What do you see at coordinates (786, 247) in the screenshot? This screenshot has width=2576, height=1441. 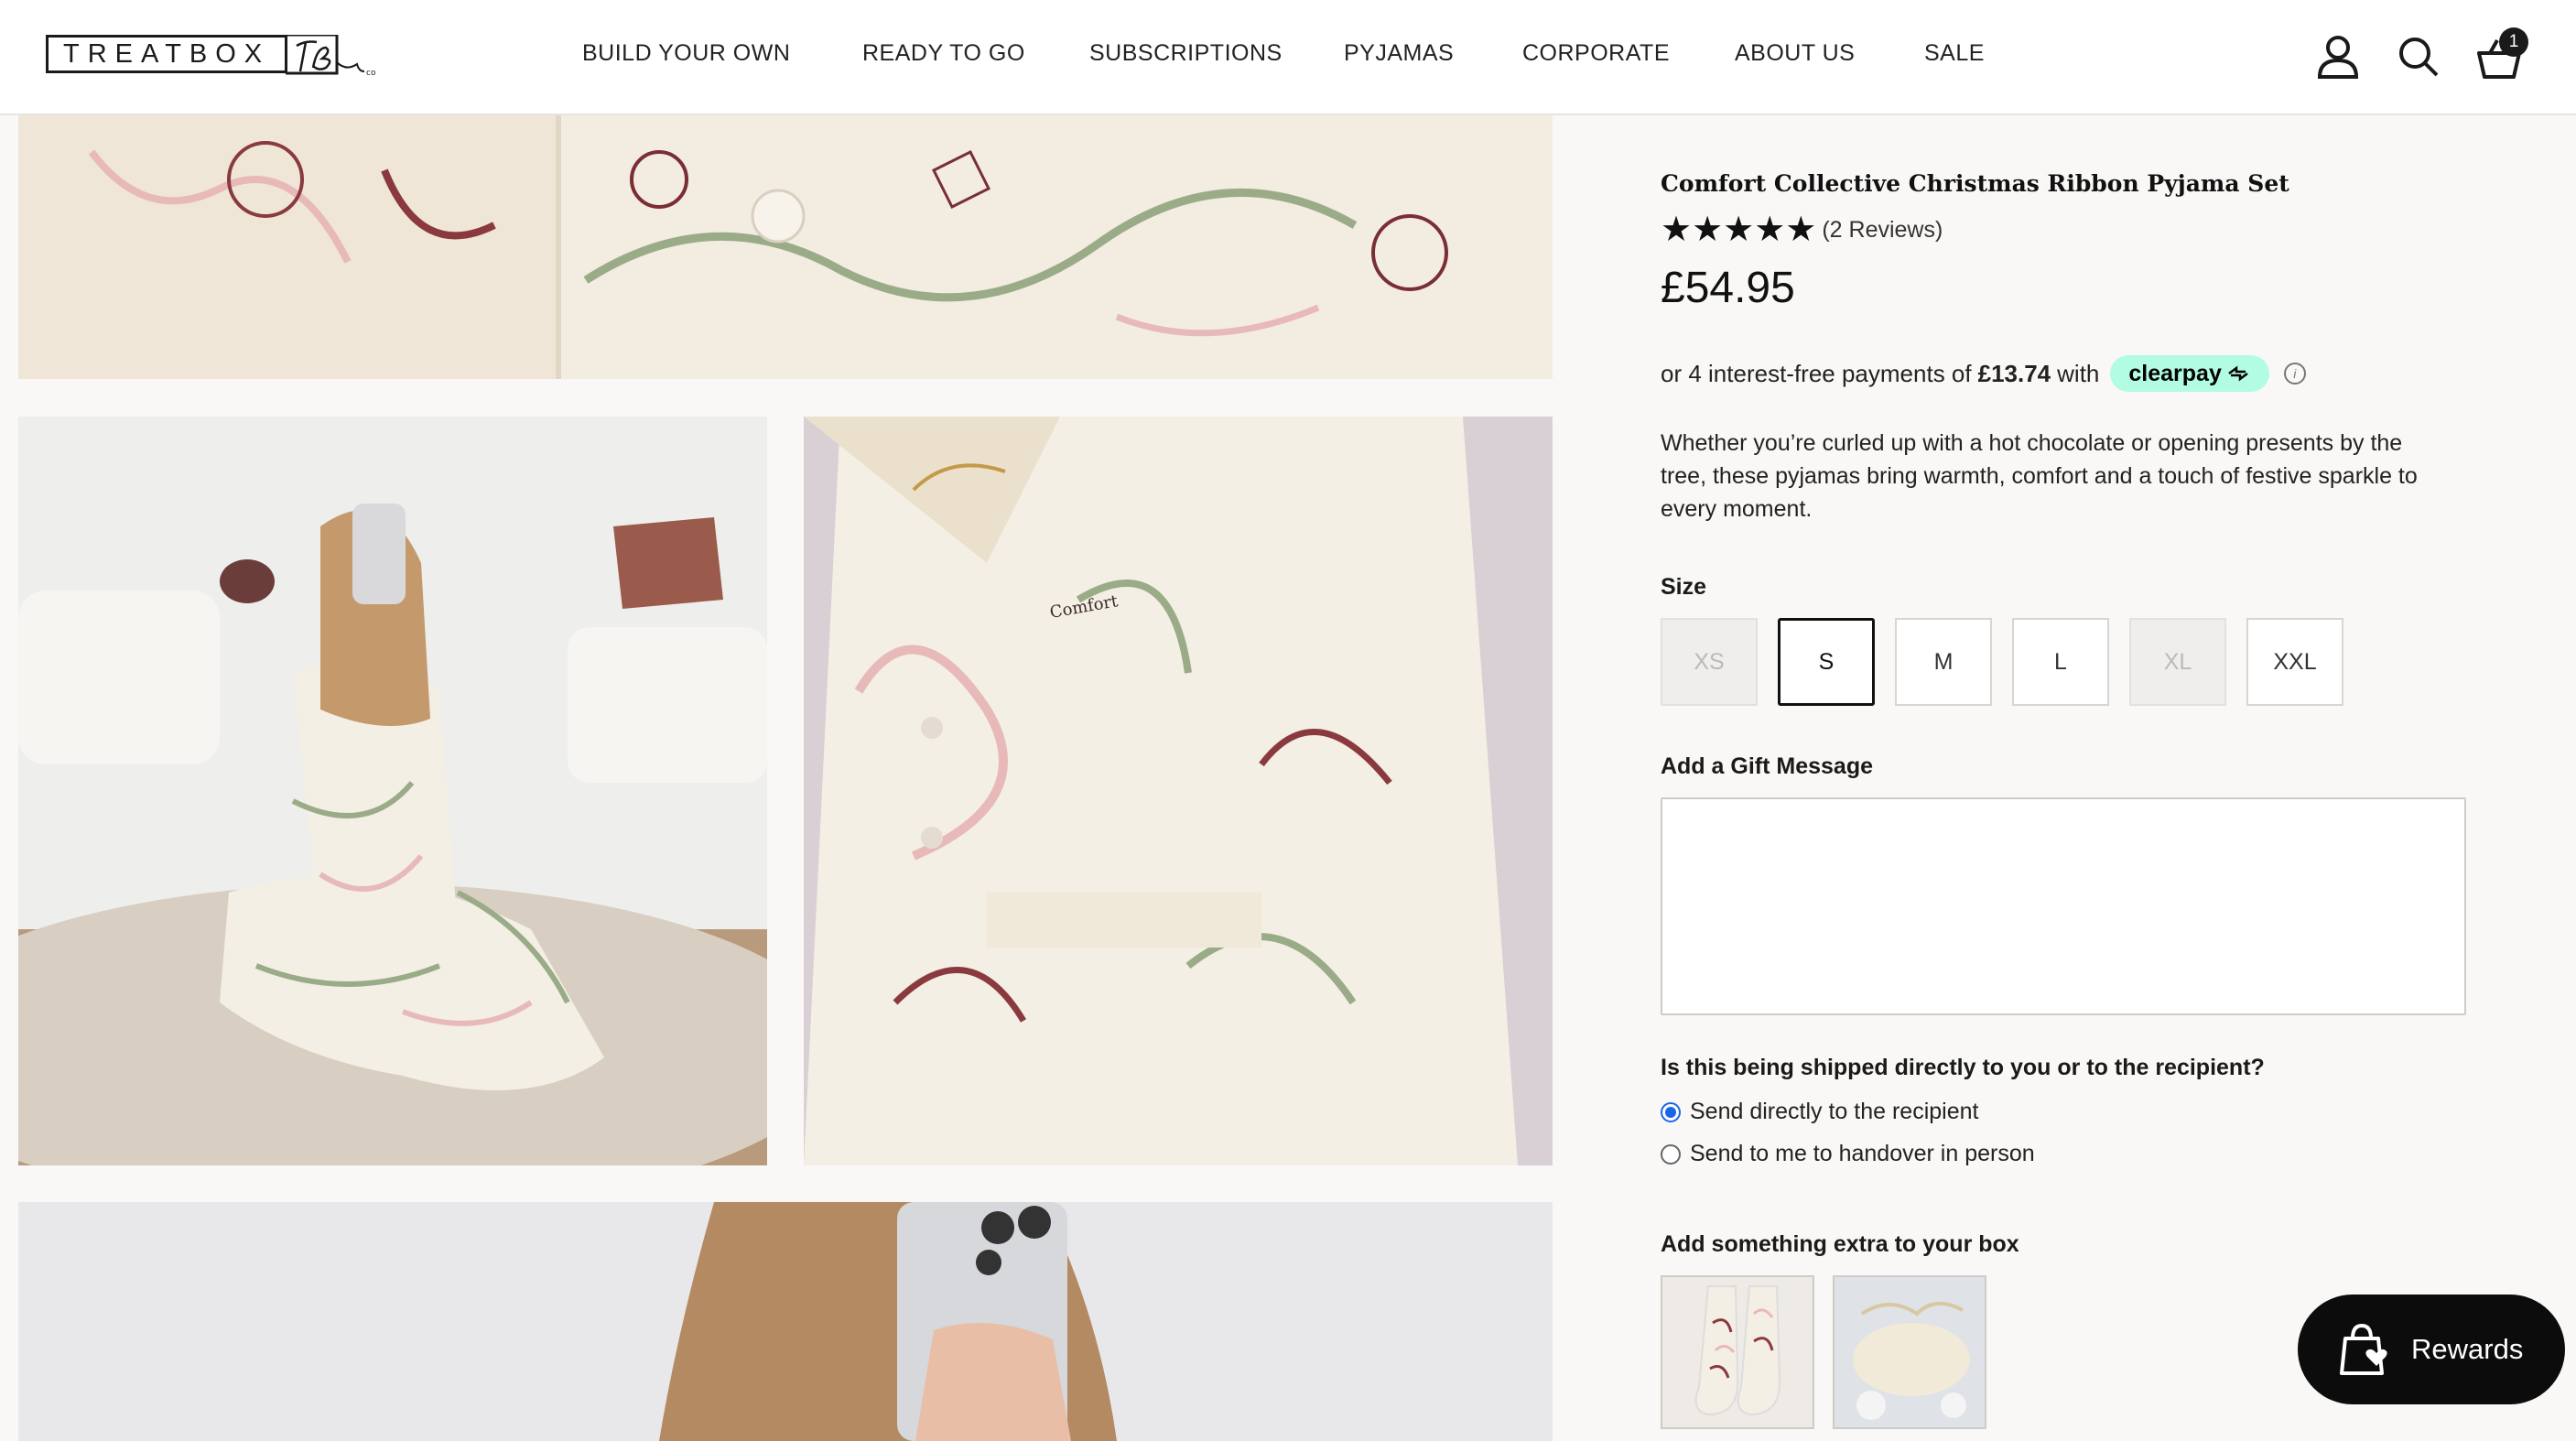 I see `product-photo-fabric-closeup` at bounding box center [786, 247].